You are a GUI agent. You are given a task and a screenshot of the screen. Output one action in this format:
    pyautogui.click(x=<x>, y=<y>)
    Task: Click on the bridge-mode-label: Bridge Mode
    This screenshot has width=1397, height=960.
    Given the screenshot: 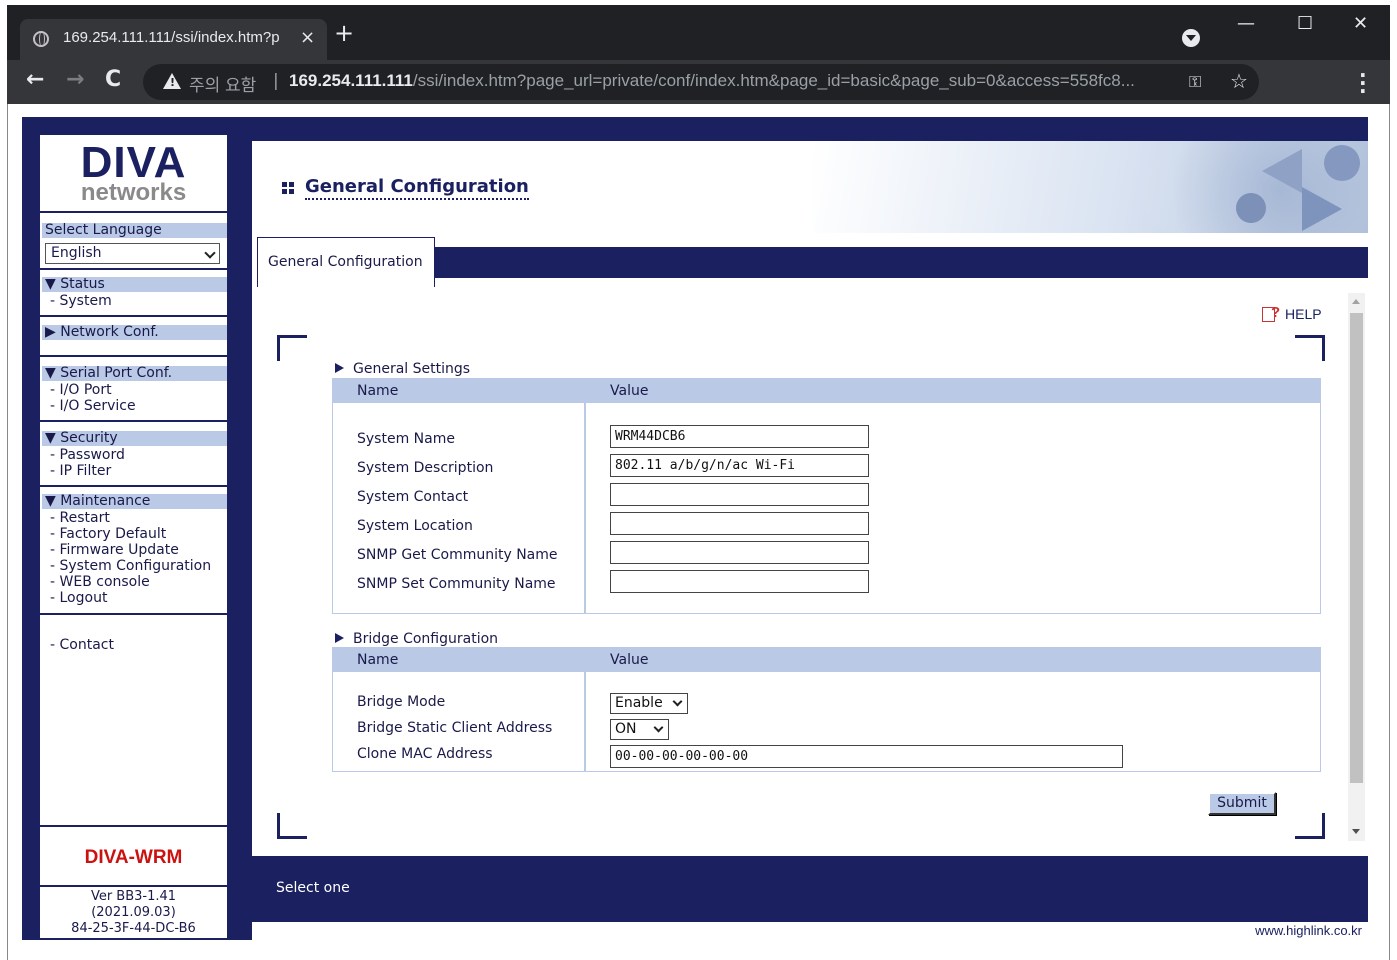 What is the action you would take?
    pyautogui.click(x=401, y=702)
    